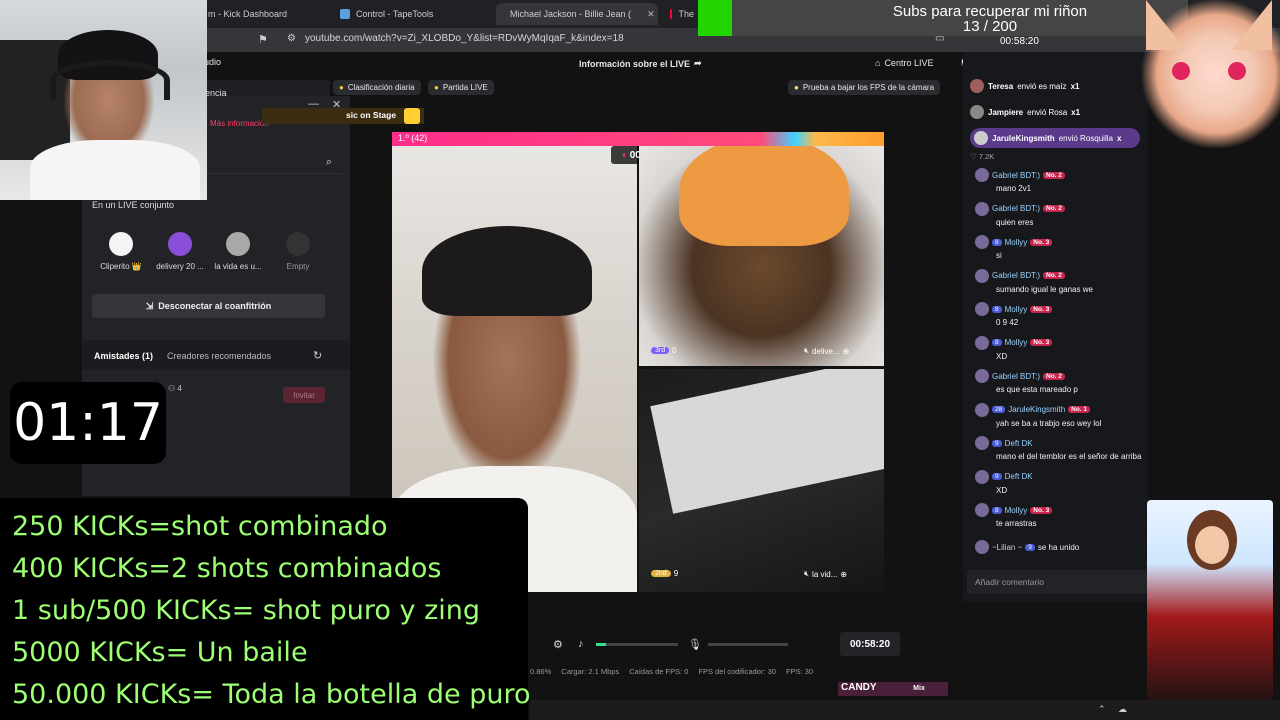 The height and width of the screenshot is (720, 1280). I want to click on close-tab-icon: ✕, so click(651, 14).